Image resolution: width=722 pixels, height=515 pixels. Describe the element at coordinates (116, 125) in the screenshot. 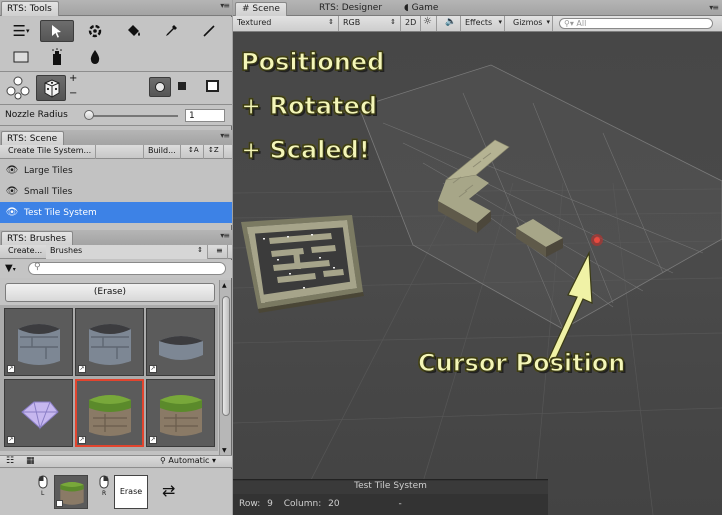

I see `panel-divider` at that location.